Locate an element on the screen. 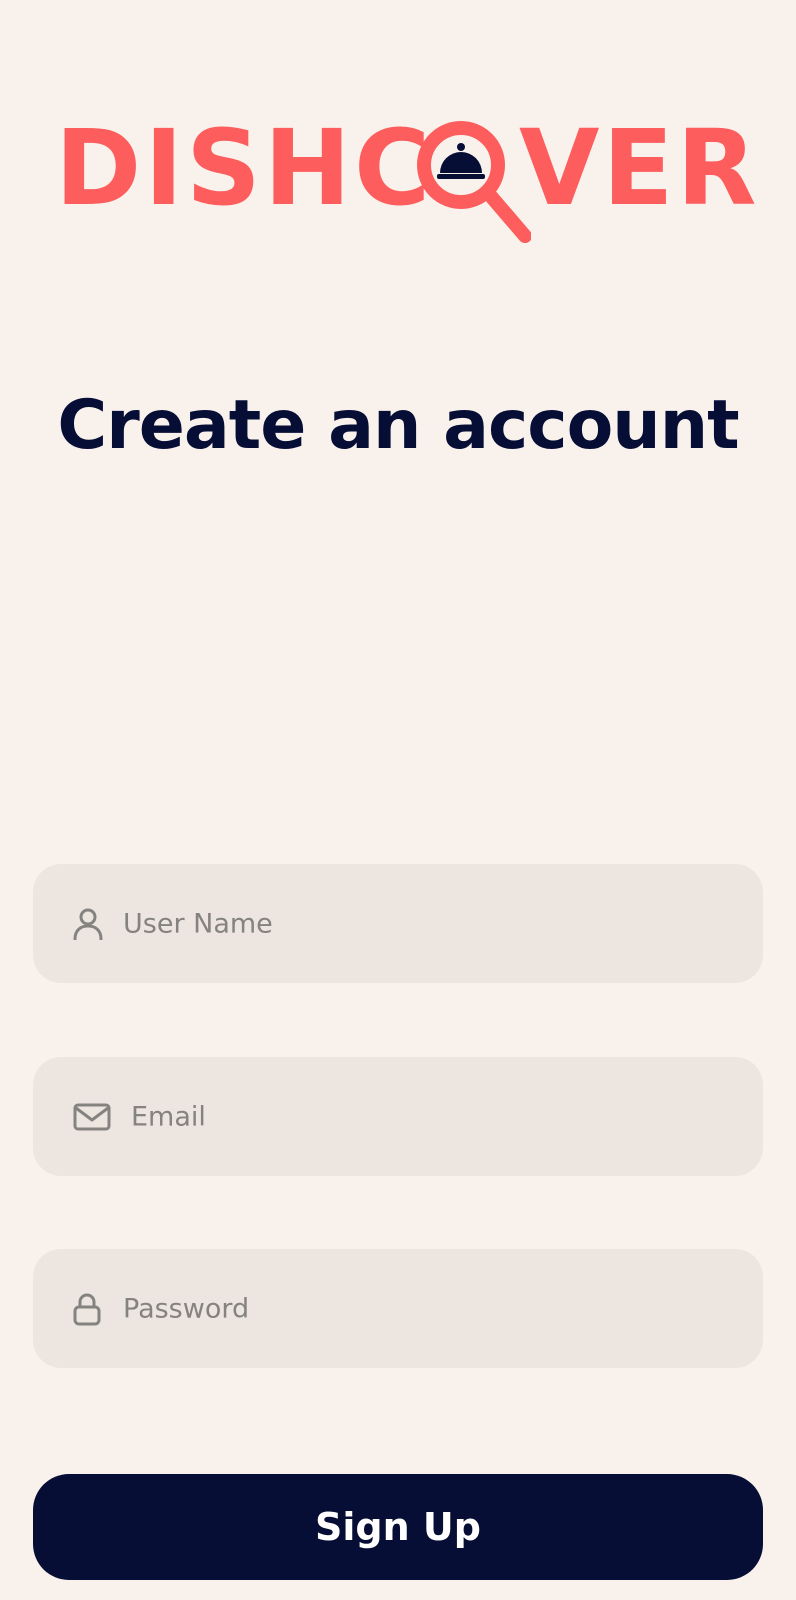 The image size is (796, 1600). app-logo: DISHC VER is located at coordinates (406, 177).